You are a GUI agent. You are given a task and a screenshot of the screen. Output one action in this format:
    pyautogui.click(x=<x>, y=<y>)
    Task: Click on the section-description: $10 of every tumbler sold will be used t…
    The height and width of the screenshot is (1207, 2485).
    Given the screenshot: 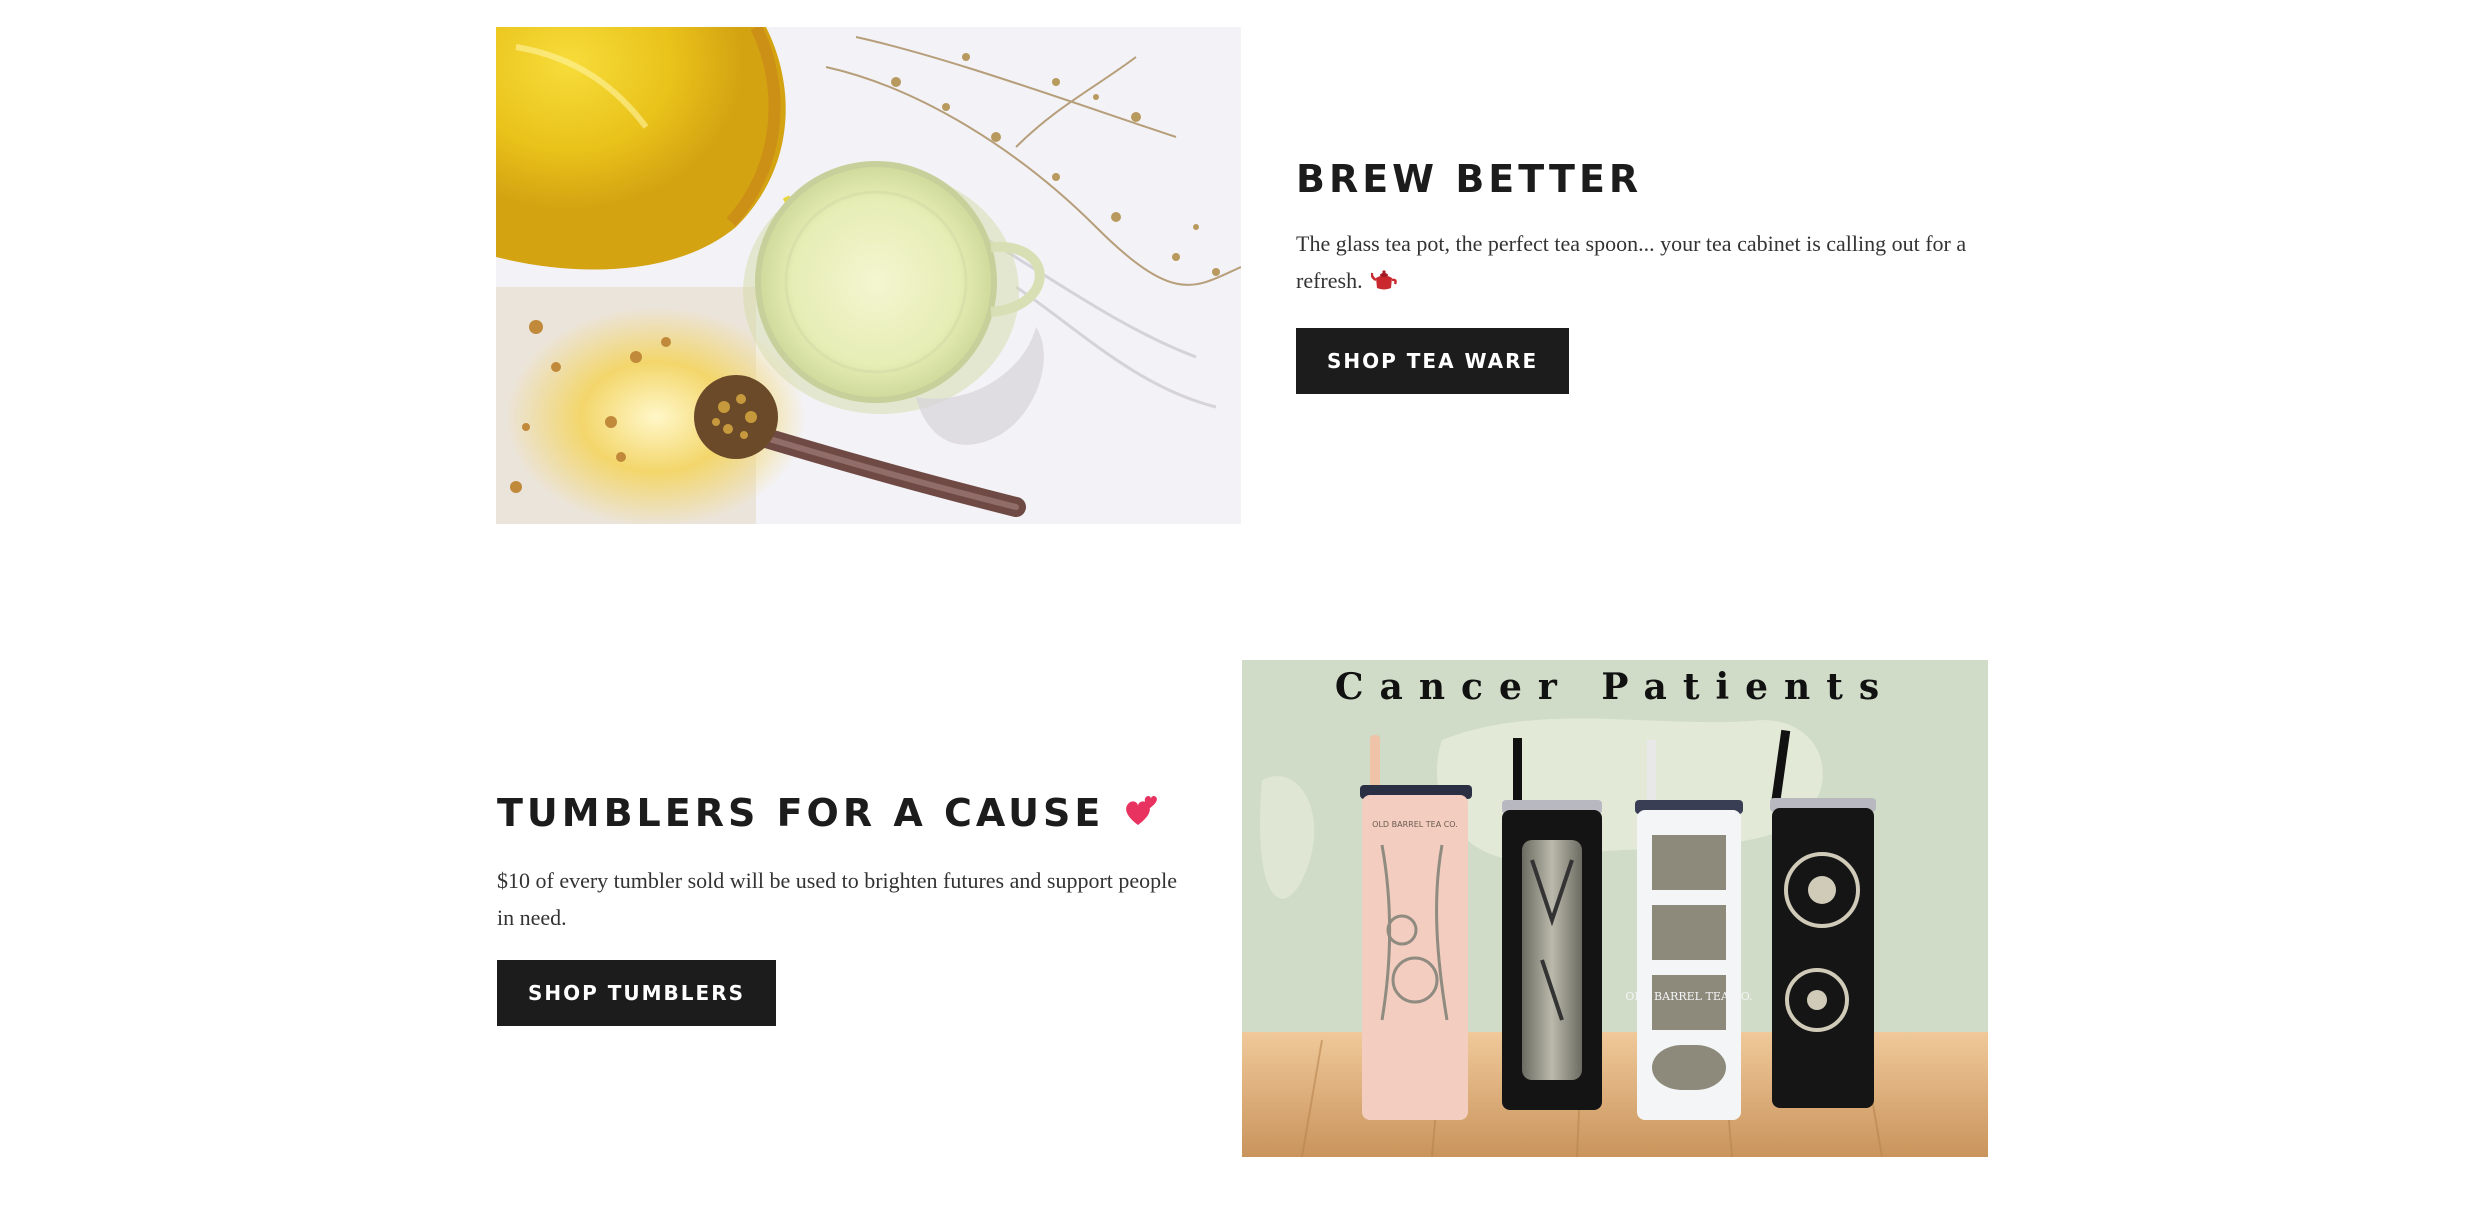 What is the action you would take?
    pyautogui.click(x=837, y=898)
    